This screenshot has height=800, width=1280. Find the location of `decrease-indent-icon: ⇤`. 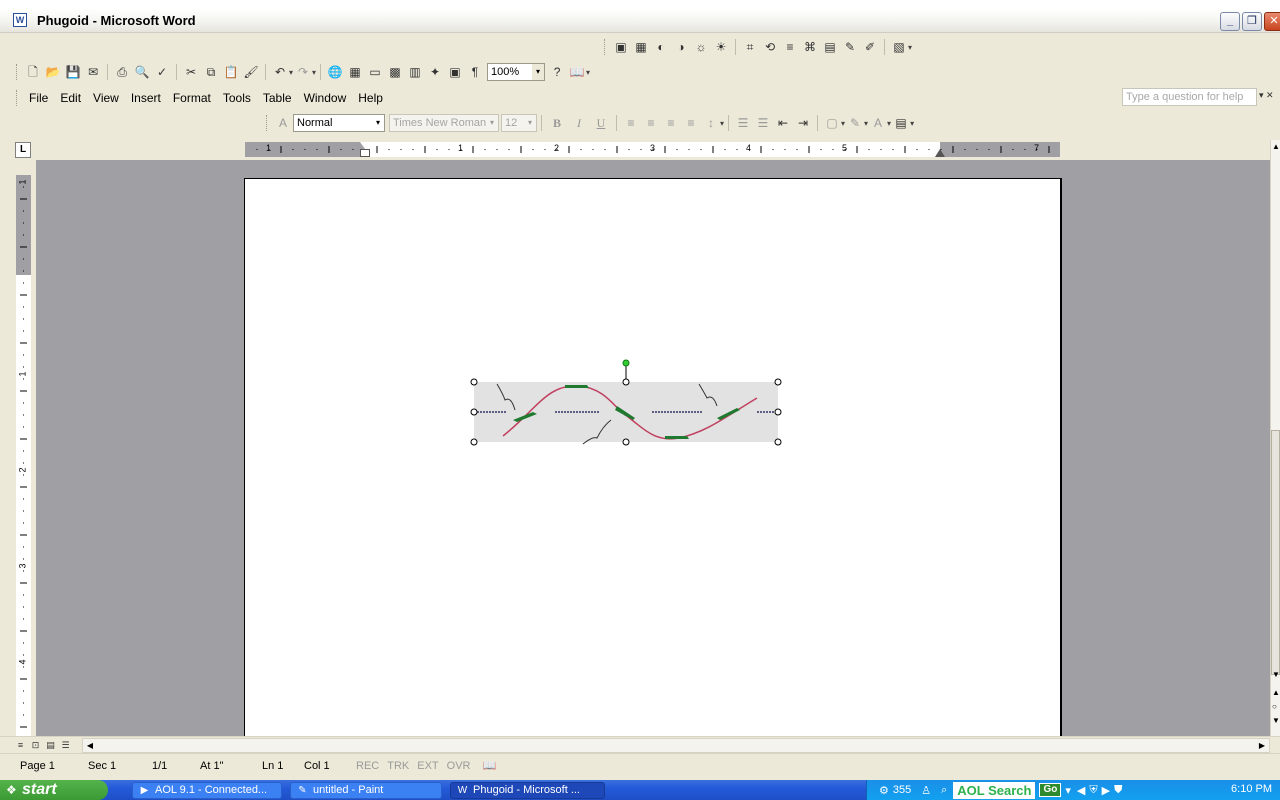

decrease-indent-icon: ⇤ is located at coordinates (783, 123).